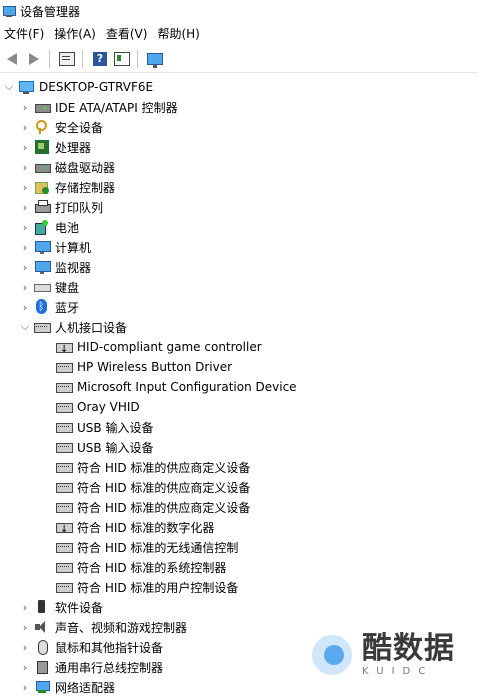 Image resolution: width=478 pixels, height=700 pixels. Describe the element at coordinates (128, 34) in the screenshot. I see `menu-view: 查看(V)` at that location.